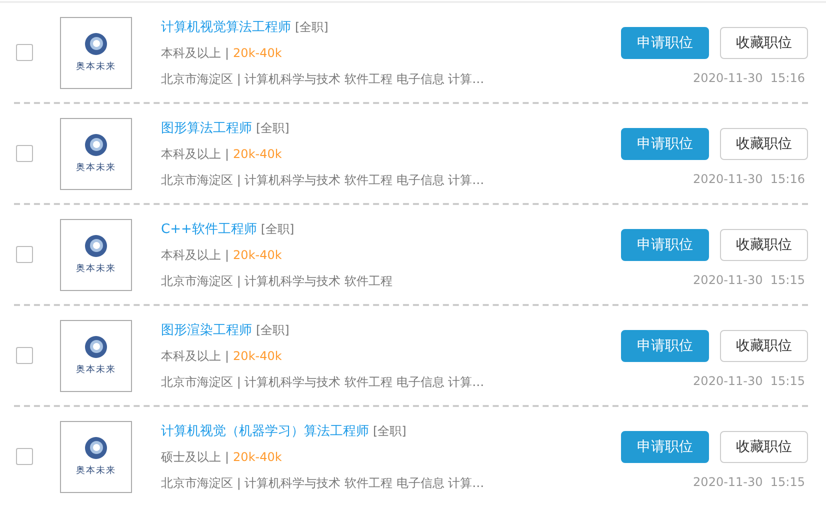 Image resolution: width=826 pixels, height=516 pixels. I want to click on job-title-link: C++软件工程师, so click(209, 229).